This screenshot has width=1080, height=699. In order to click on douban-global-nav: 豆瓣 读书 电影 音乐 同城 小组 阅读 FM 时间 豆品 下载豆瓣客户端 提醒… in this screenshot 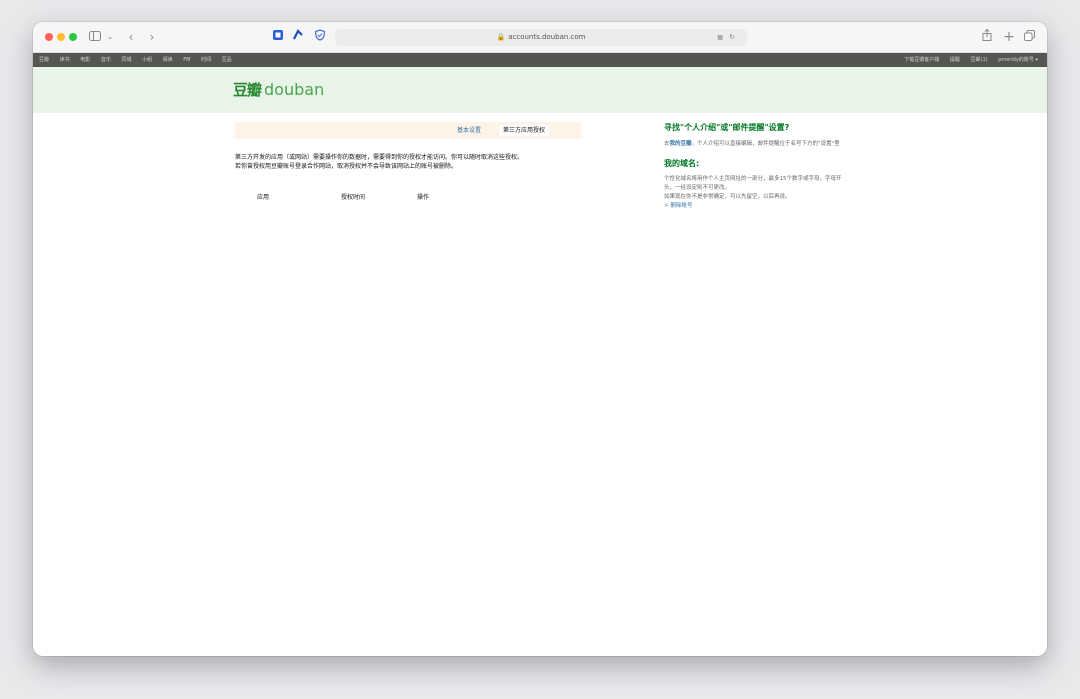, I will do `click(540, 60)`.